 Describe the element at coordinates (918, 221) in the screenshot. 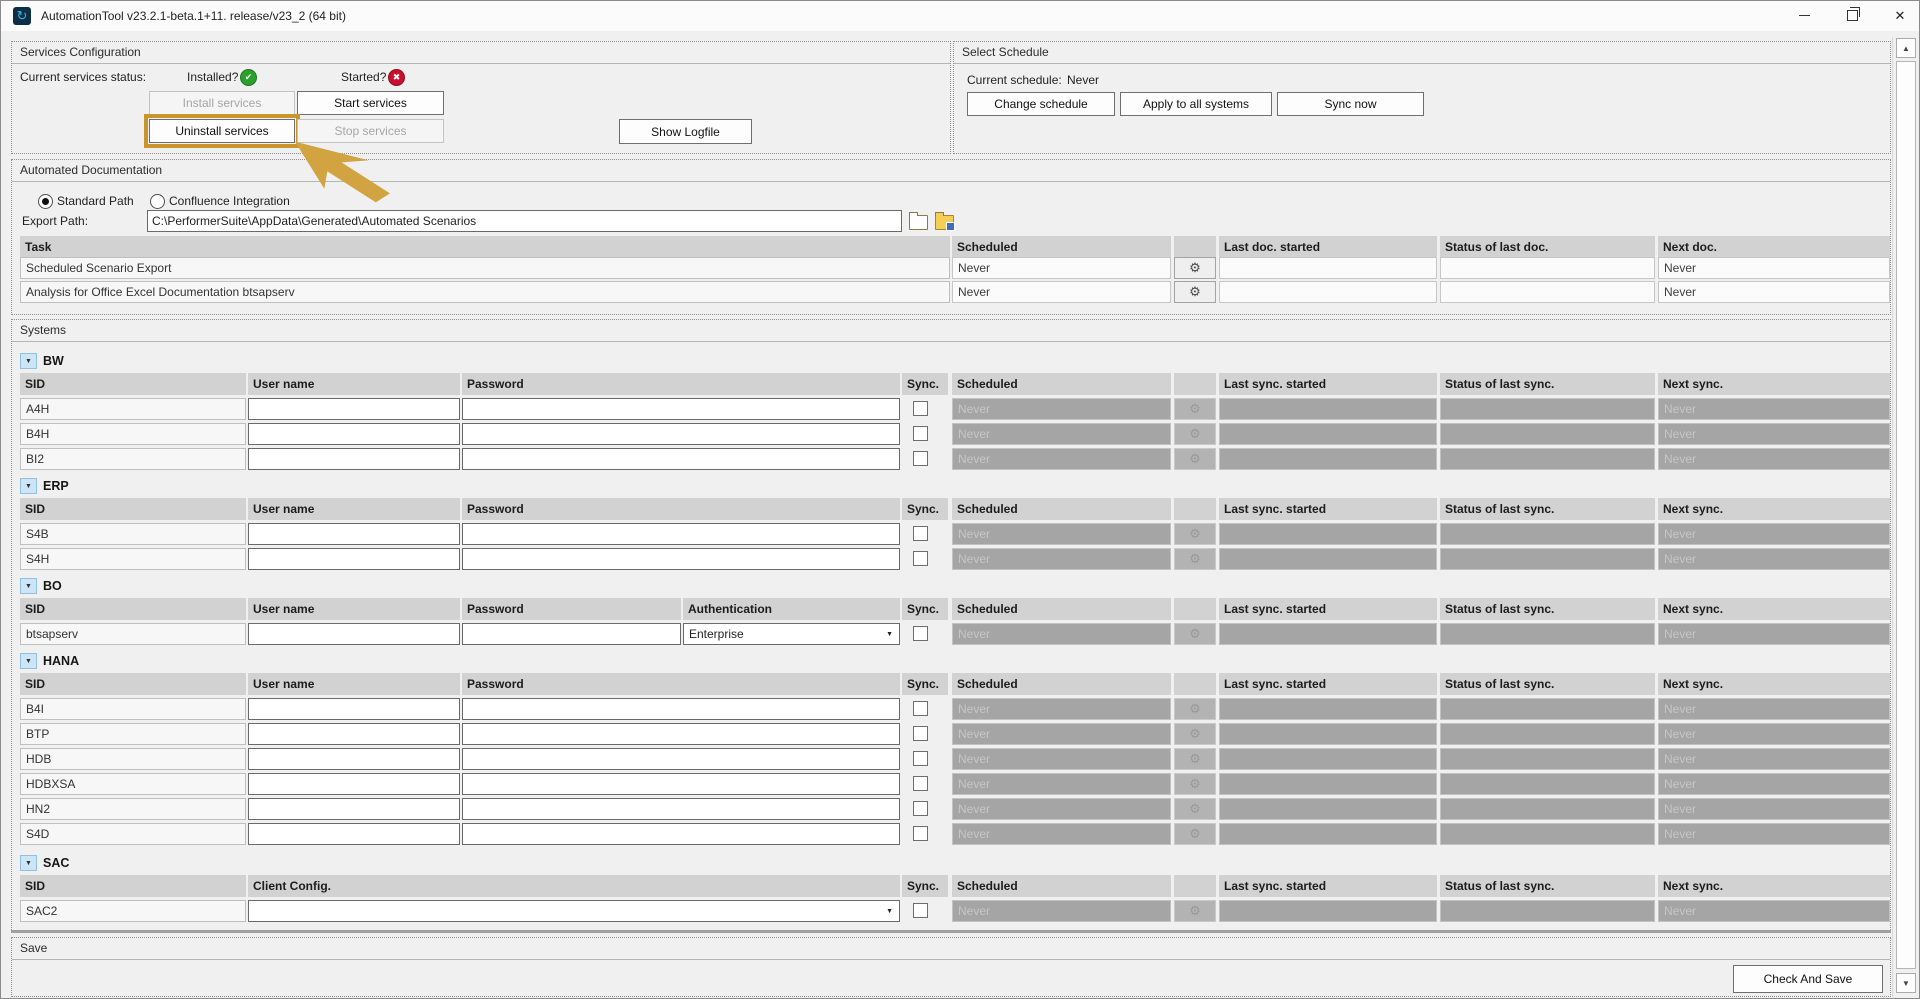

I see `browse-folder-icon` at that location.